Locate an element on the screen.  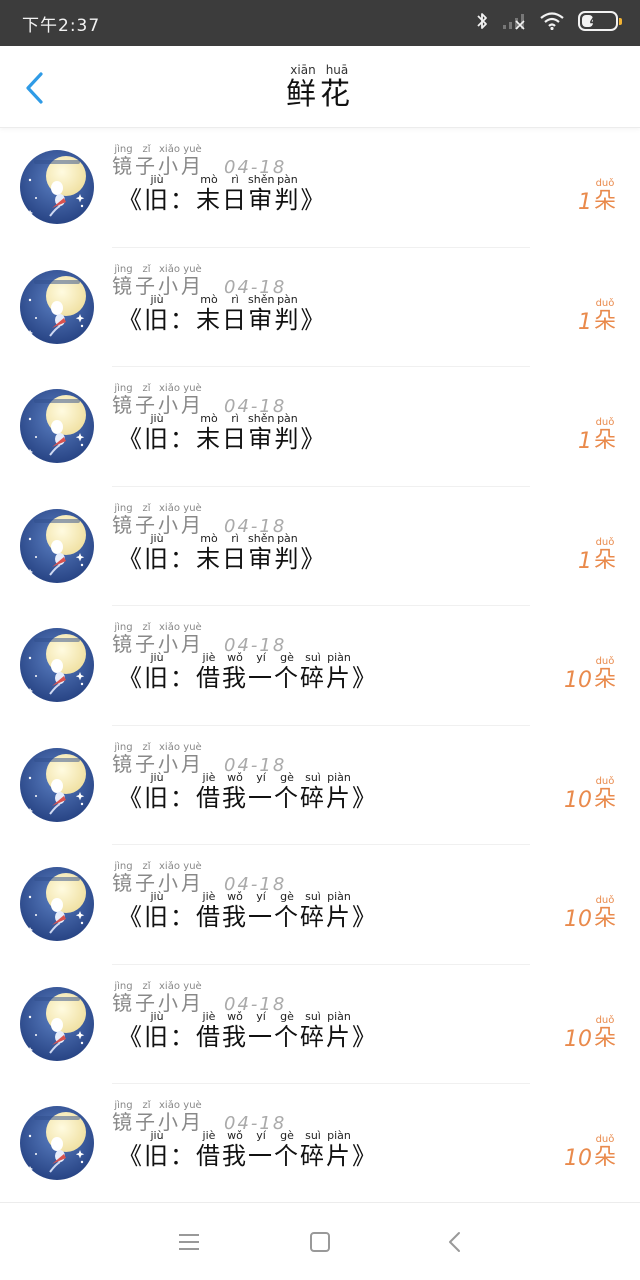
menu-icon is located at coordinates (189, 1242).